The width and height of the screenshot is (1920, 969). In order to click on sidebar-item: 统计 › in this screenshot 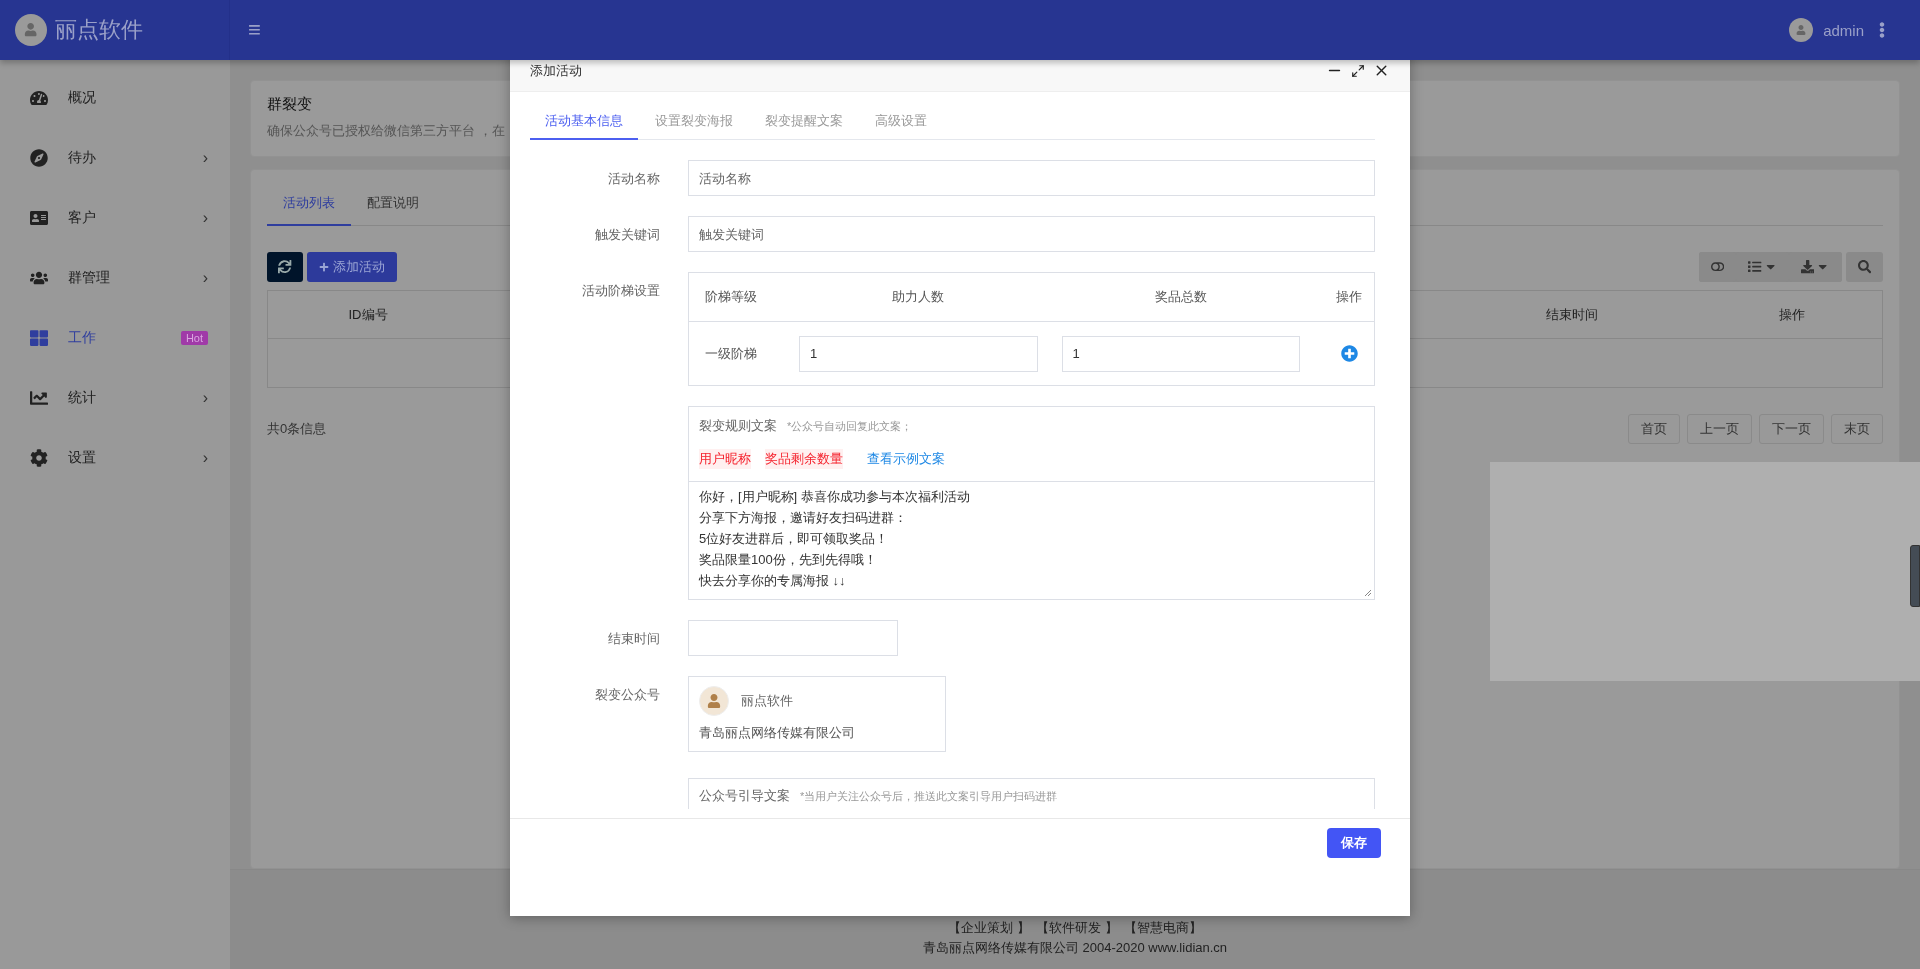, I will do `click(115, 398)`.